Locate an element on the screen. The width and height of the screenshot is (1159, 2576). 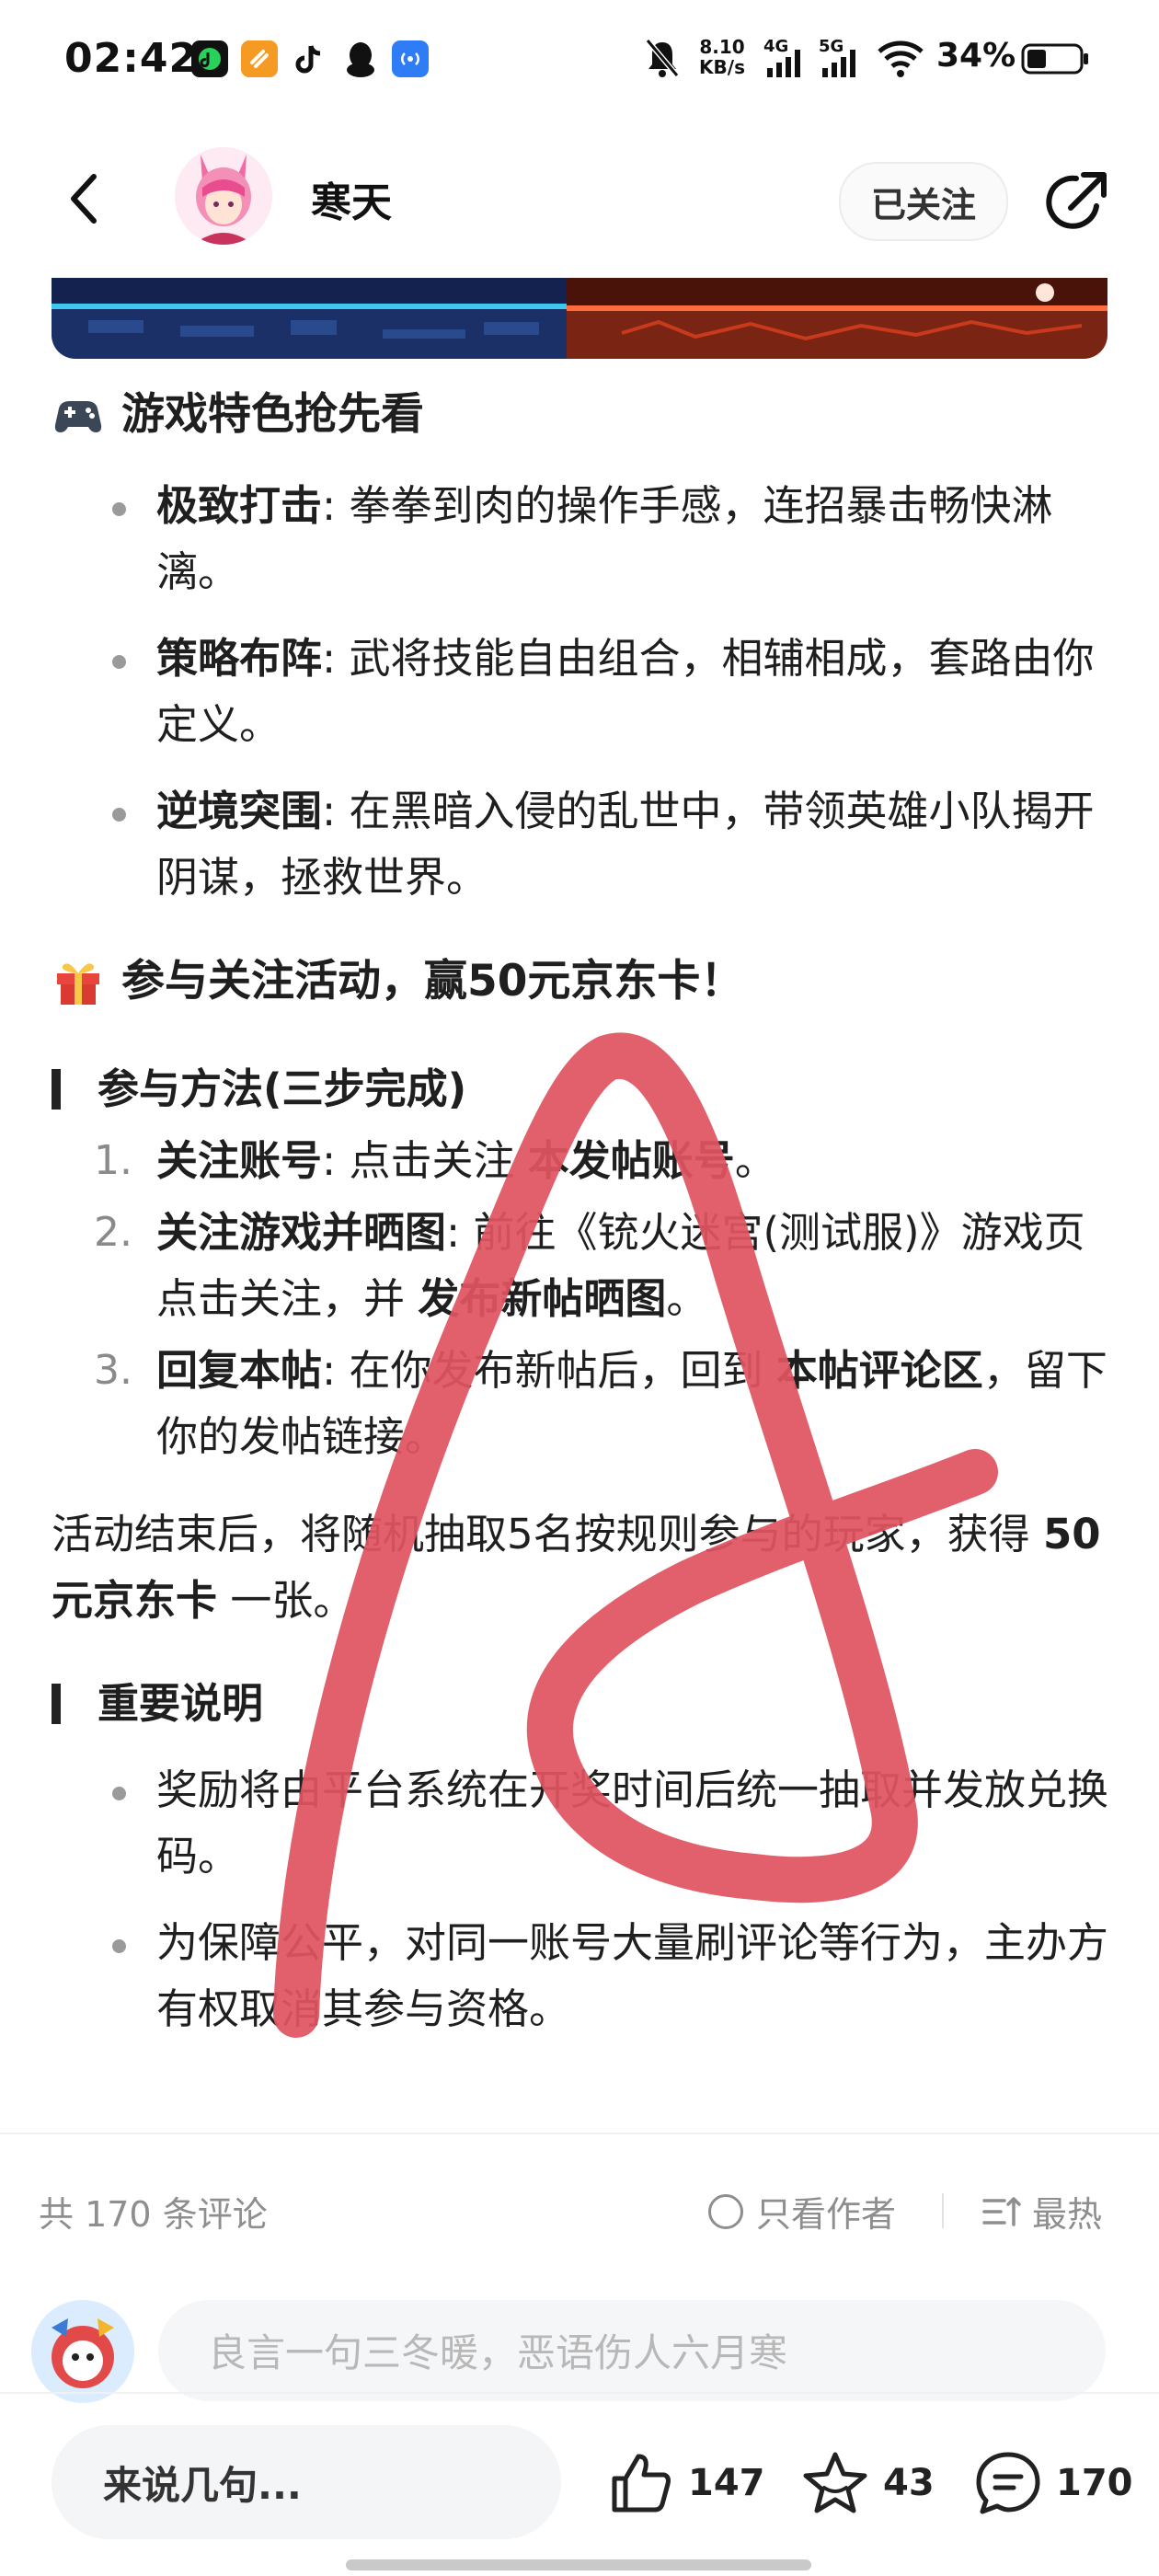
comment-bubble-icon is located at coordinates (1008, 2483).